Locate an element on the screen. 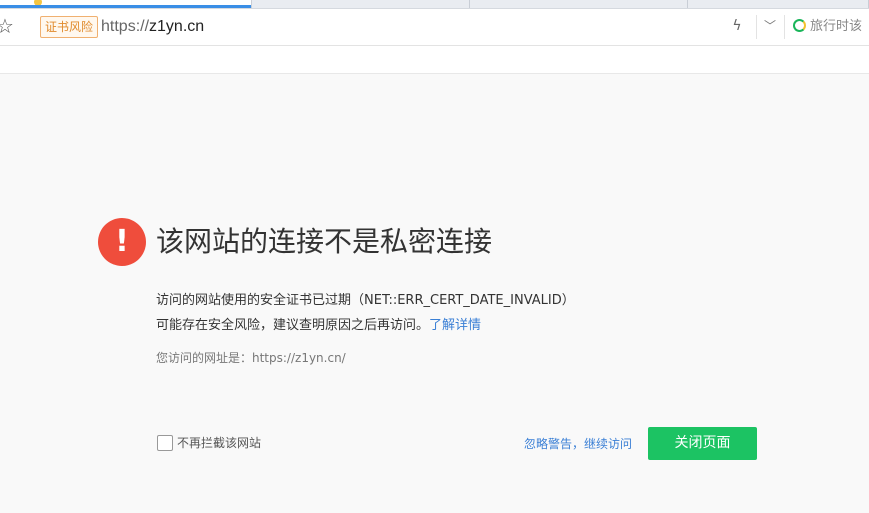  tab-active-indicator is located at coordinates (125, 6).